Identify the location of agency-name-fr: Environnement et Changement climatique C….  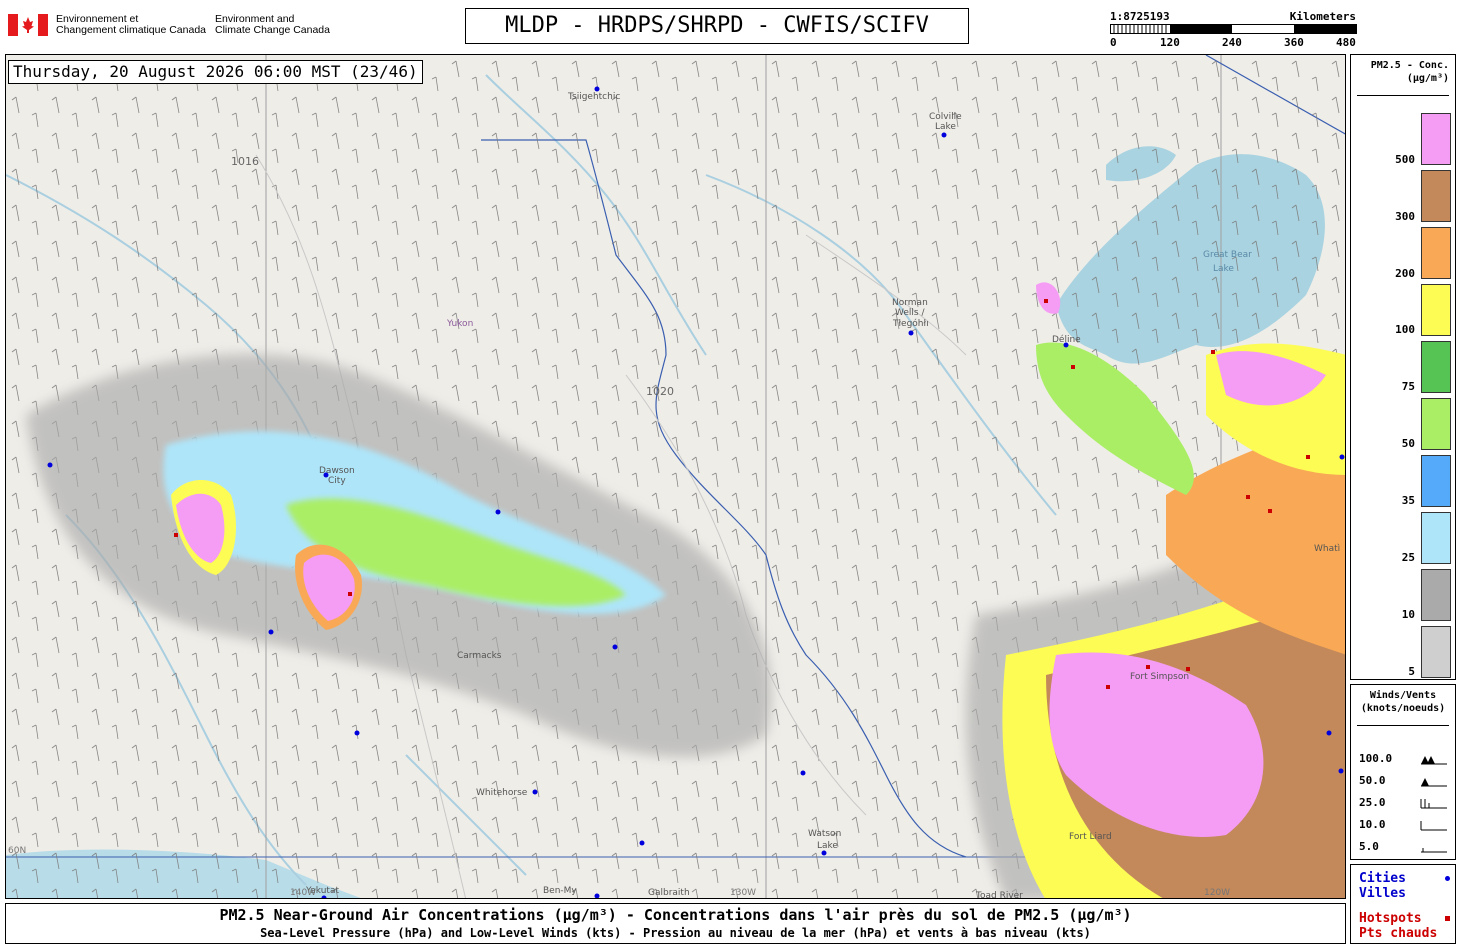
(131, 25).